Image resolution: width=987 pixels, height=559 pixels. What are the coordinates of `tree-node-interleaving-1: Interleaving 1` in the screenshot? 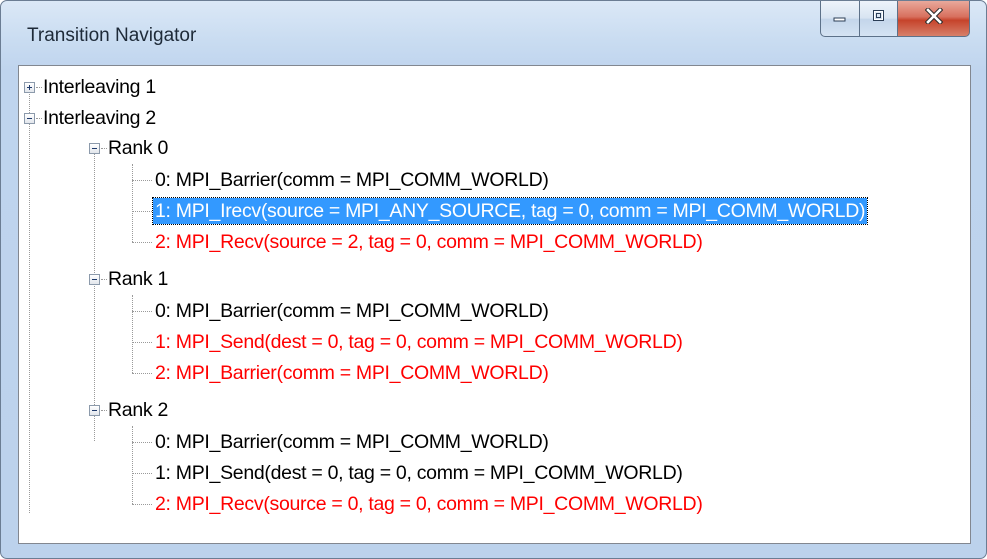 It's located at (99, 87).